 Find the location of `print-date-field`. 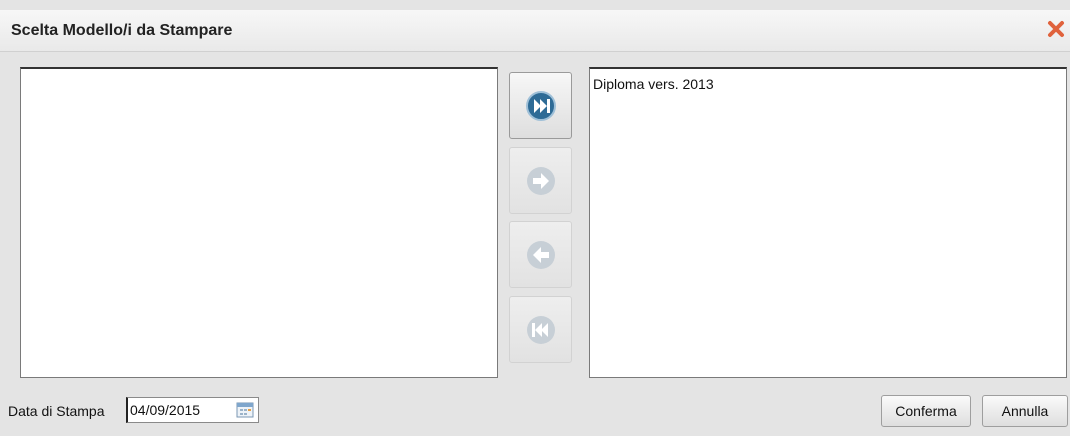

print-date-field is located at coordinates (192, 410).